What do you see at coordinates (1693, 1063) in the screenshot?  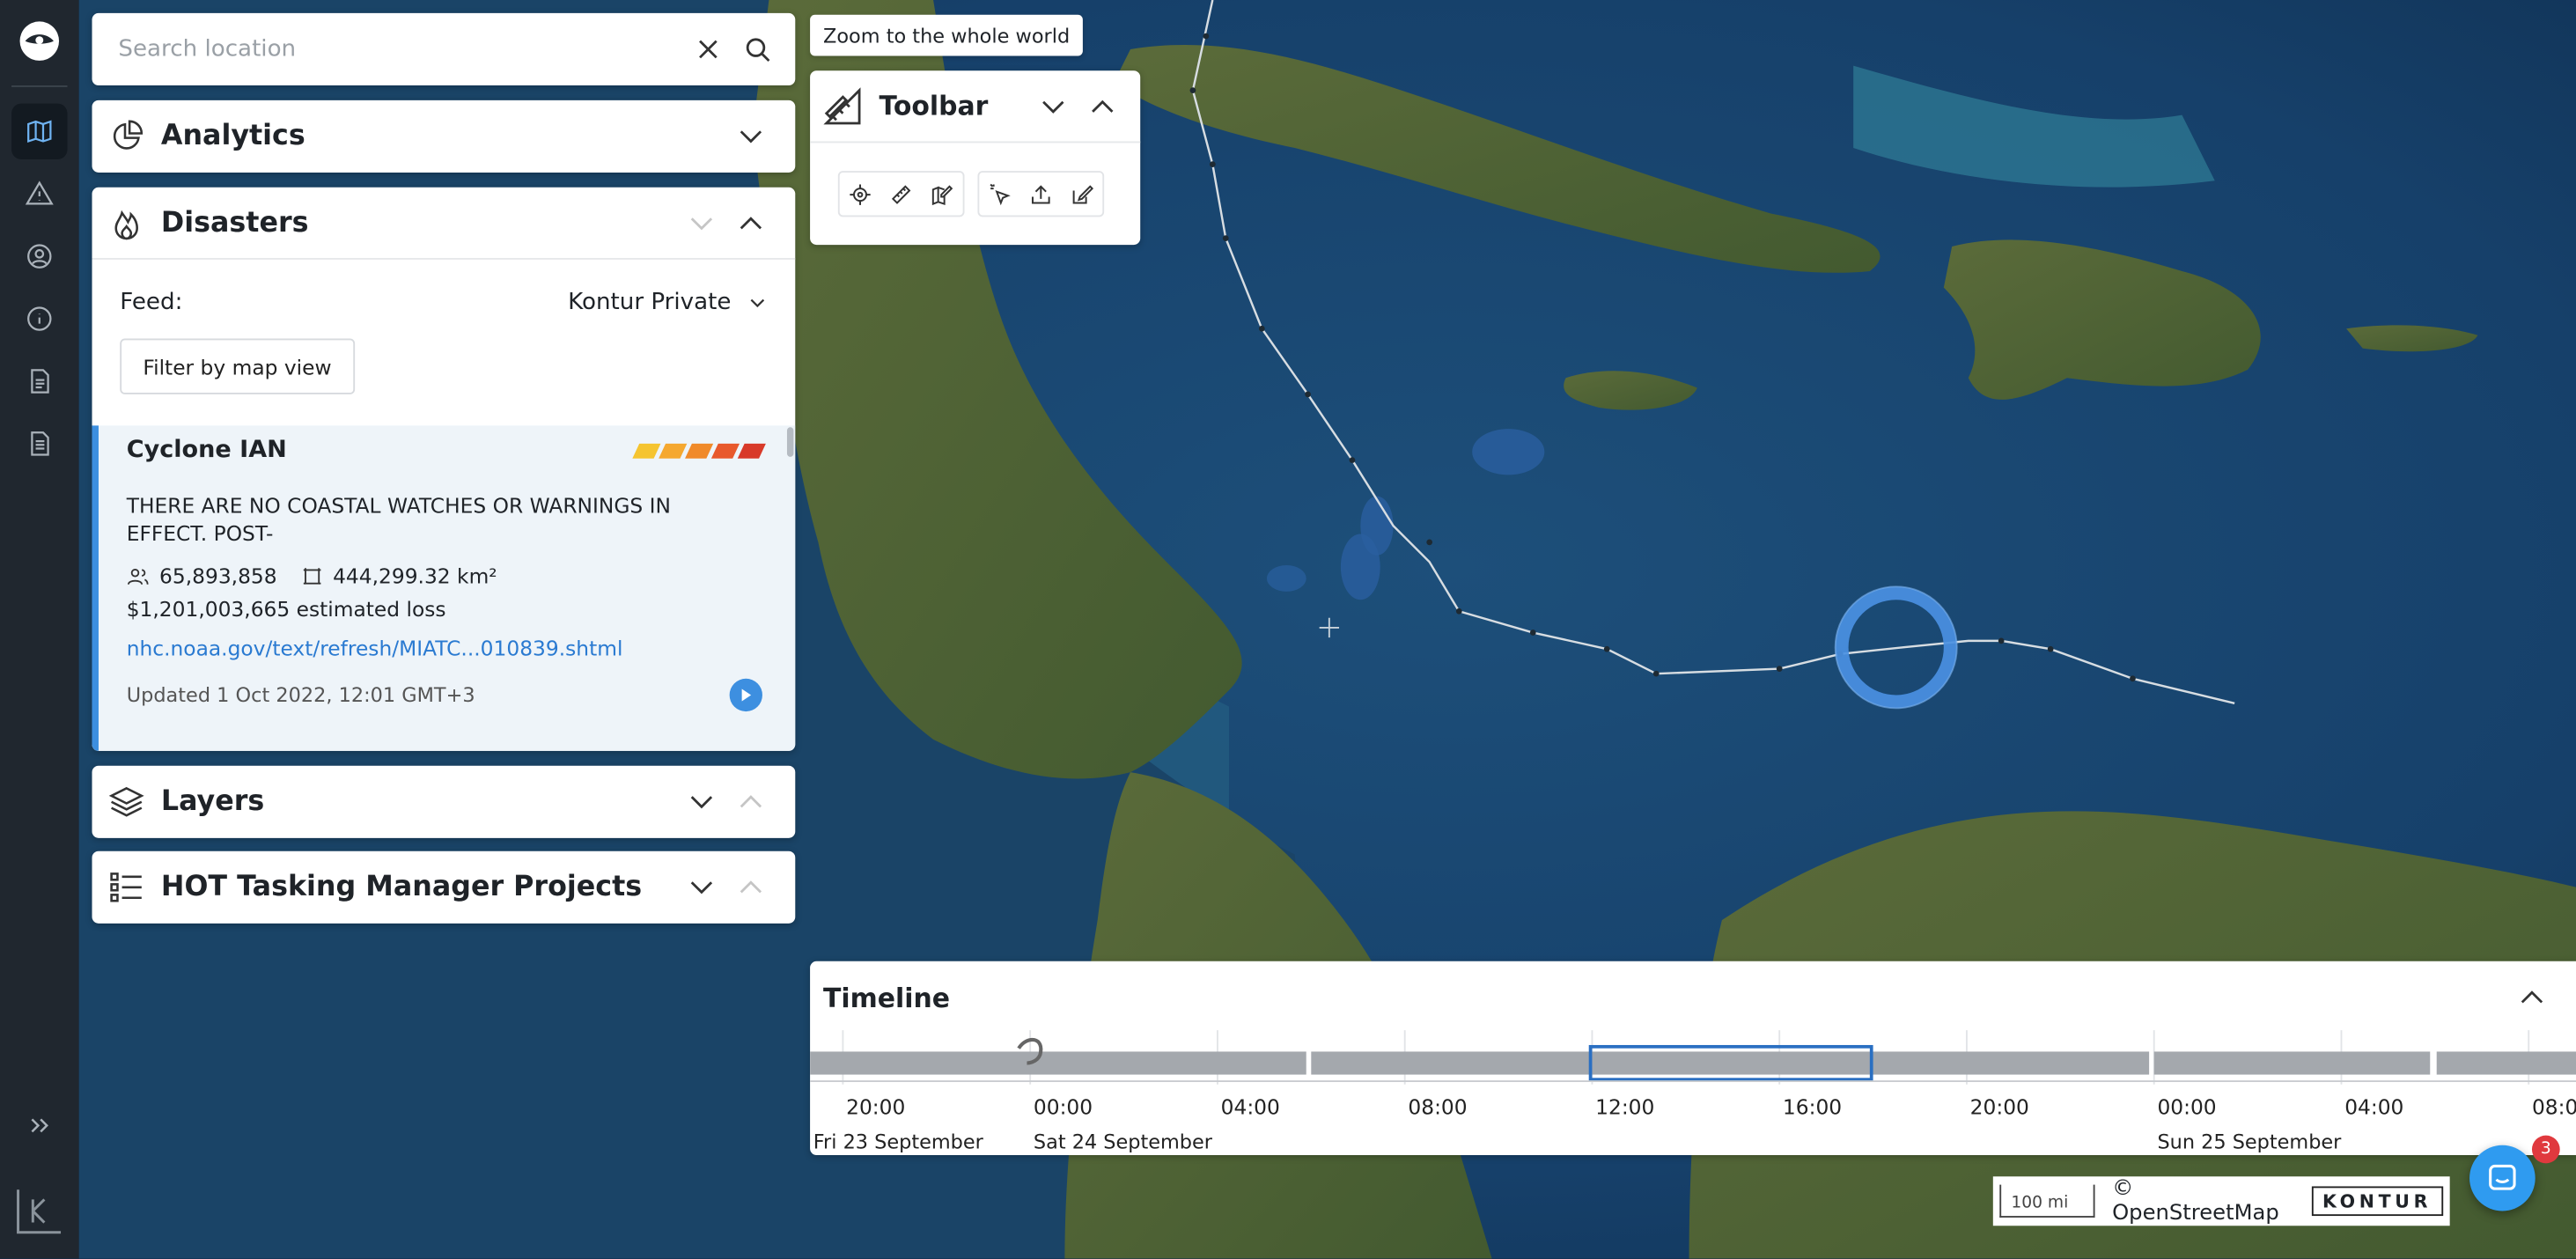 I see `timeline-bars` at bounding box center [1693, 1063].